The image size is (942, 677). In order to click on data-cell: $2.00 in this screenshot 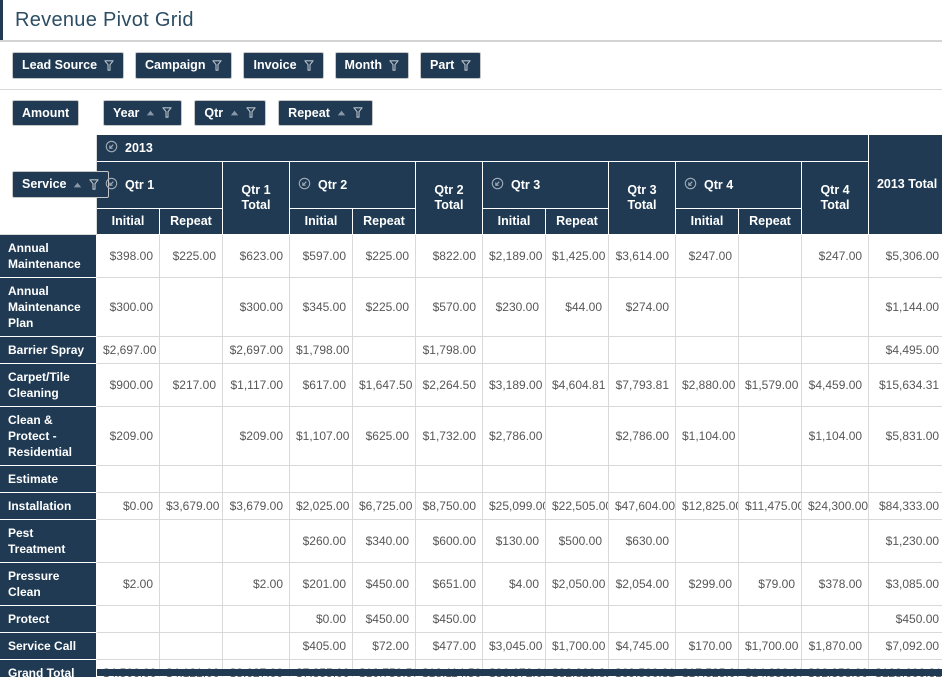, I will do `click(256, 584)`.